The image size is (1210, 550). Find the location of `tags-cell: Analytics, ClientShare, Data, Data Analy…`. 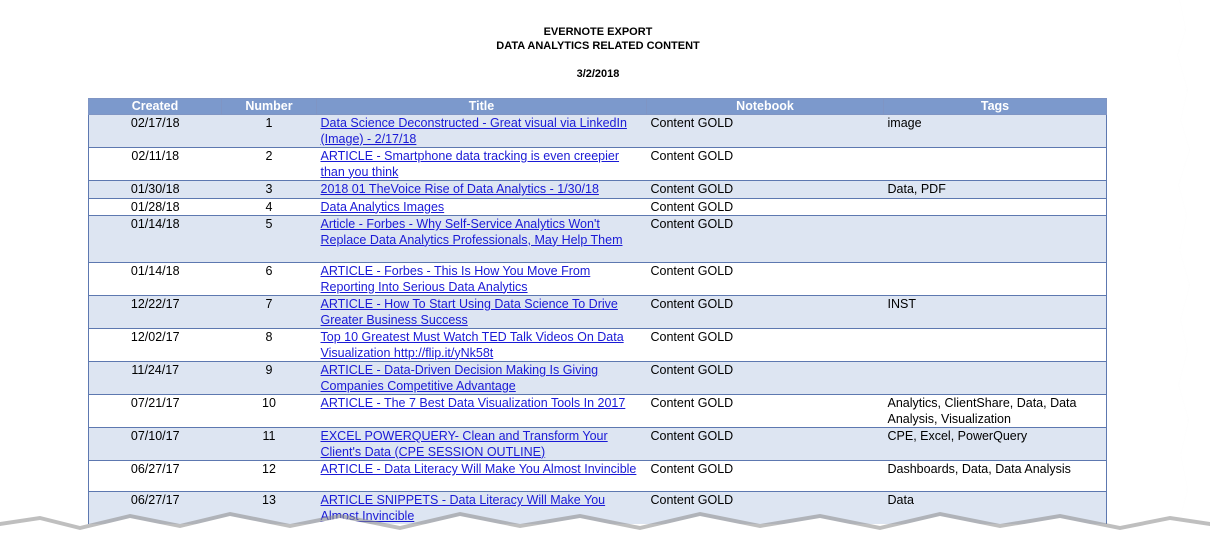

tags-cell: Analytics, ClientShare, Data, Data Analy… is located at coordinates (995, 411).